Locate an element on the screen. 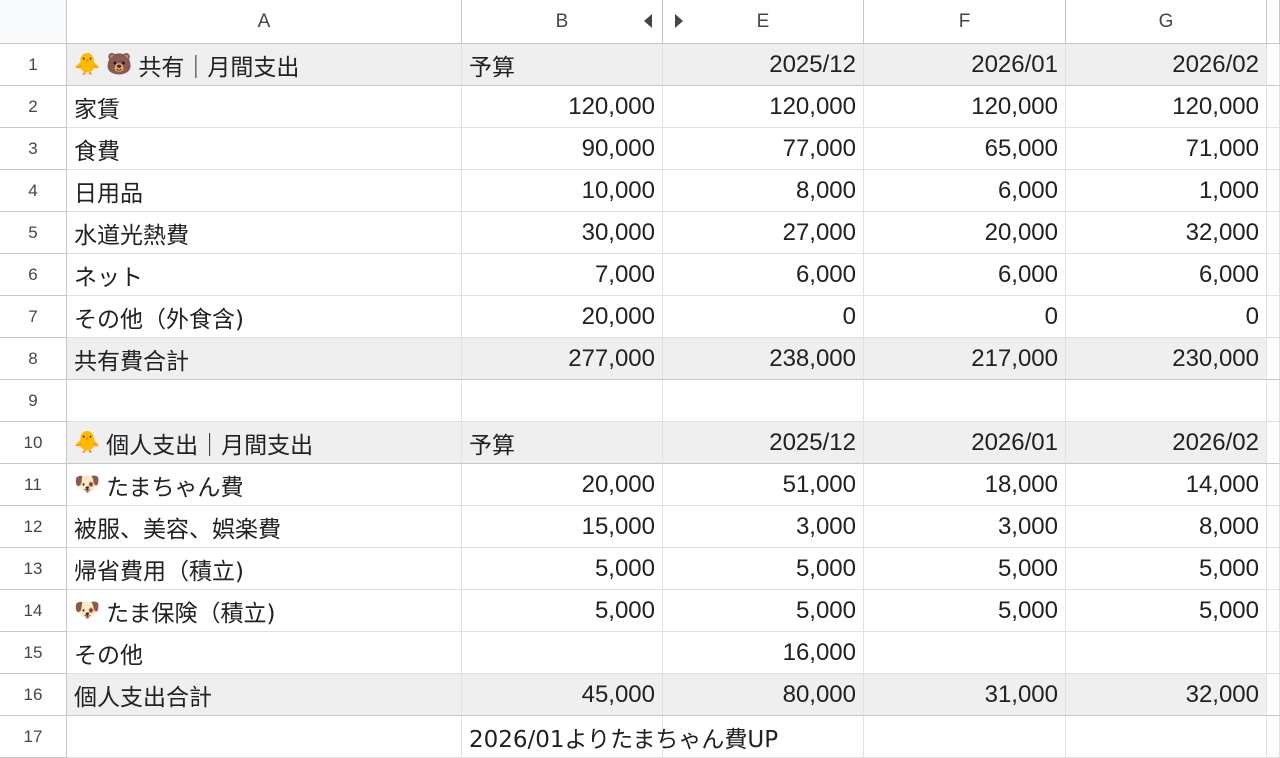  cell-b: 5,000 is located at coordinates (562, 569).